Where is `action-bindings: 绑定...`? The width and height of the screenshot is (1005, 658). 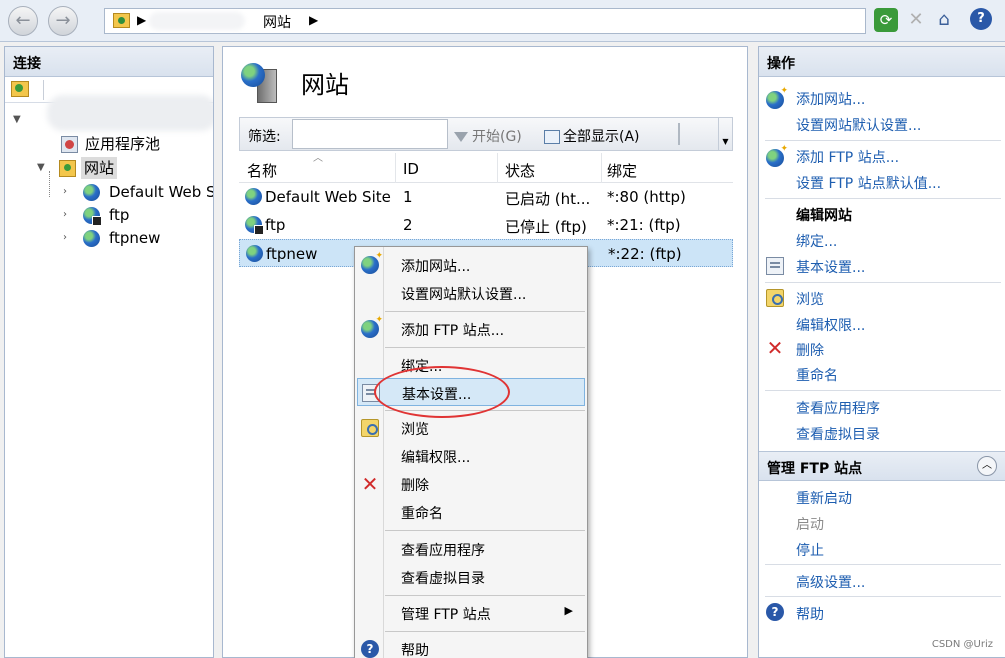
action-bindings: 绑定... is located at coordinates (816, 241).